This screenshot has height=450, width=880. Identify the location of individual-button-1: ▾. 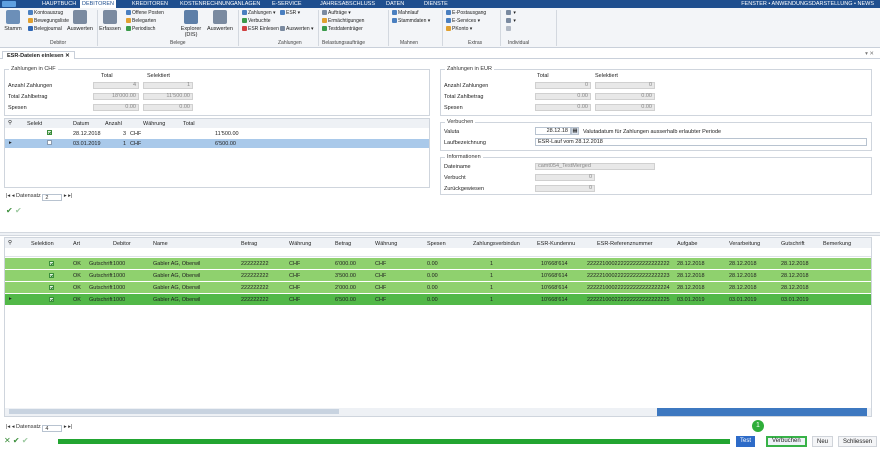
(511, 13).